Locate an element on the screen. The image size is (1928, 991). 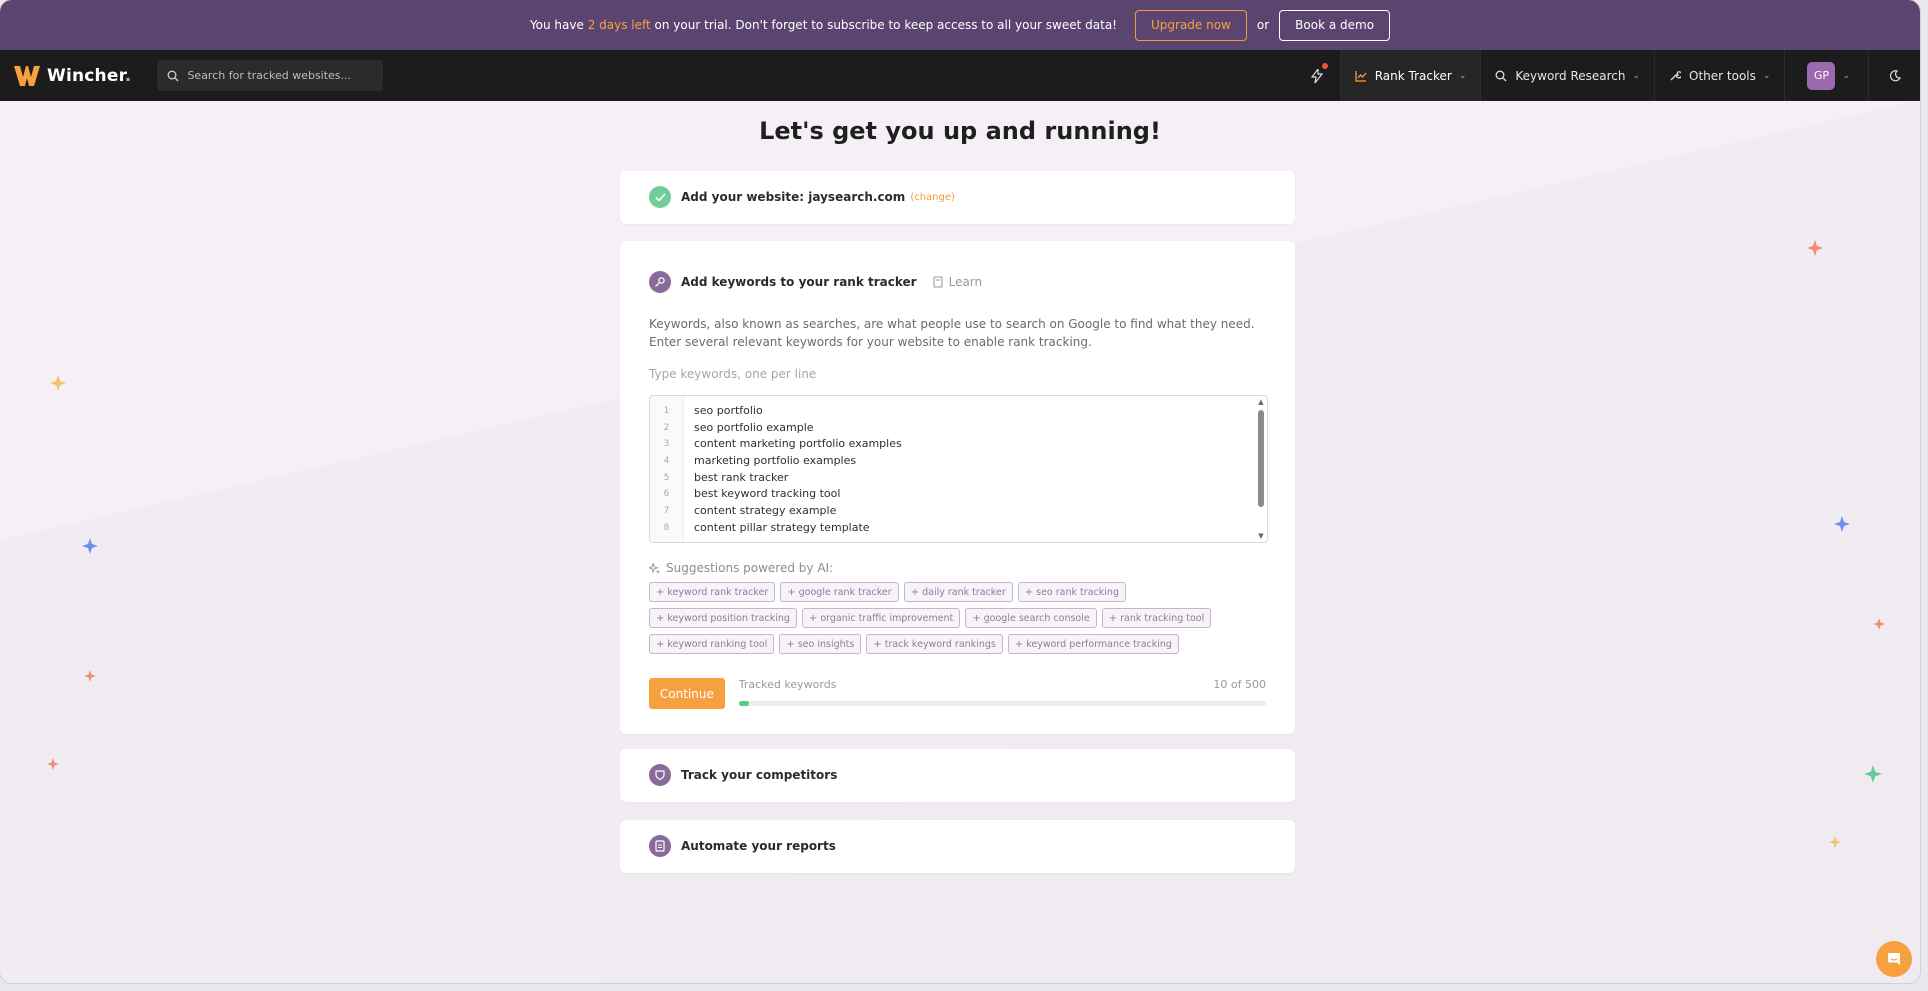
learn-link: Learn is located at coordinates (958, 282).